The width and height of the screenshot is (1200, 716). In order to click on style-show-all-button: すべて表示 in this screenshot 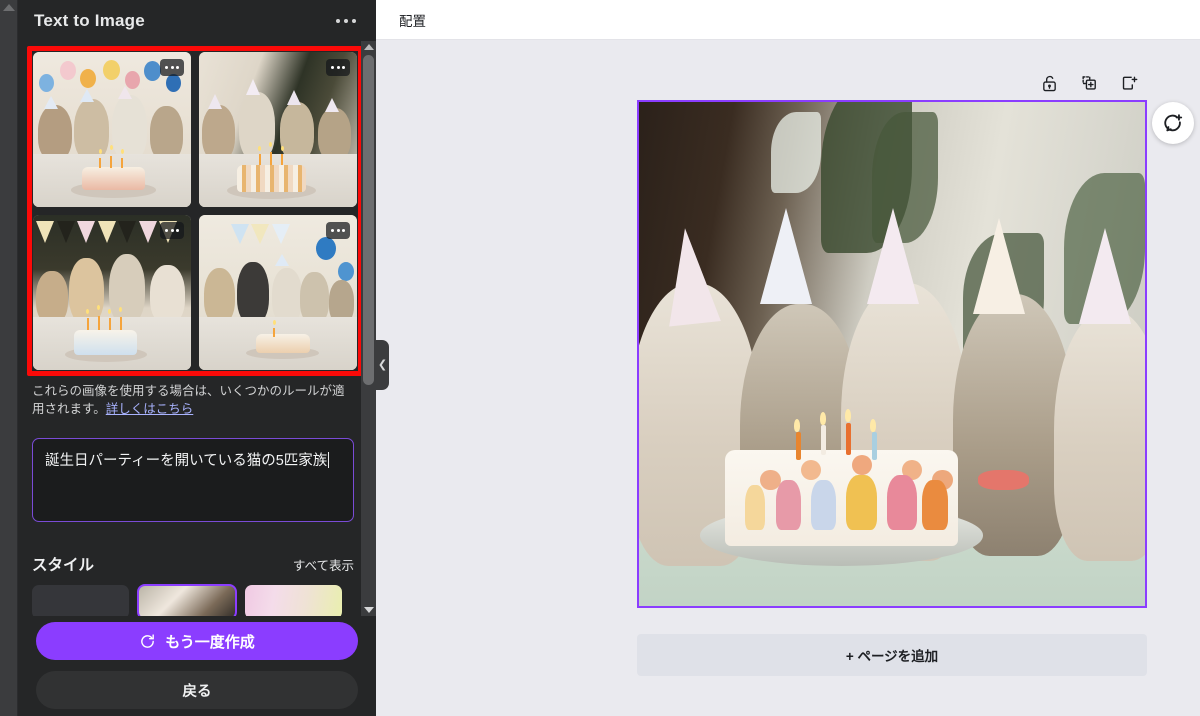, I will do `click(323, 564)`.